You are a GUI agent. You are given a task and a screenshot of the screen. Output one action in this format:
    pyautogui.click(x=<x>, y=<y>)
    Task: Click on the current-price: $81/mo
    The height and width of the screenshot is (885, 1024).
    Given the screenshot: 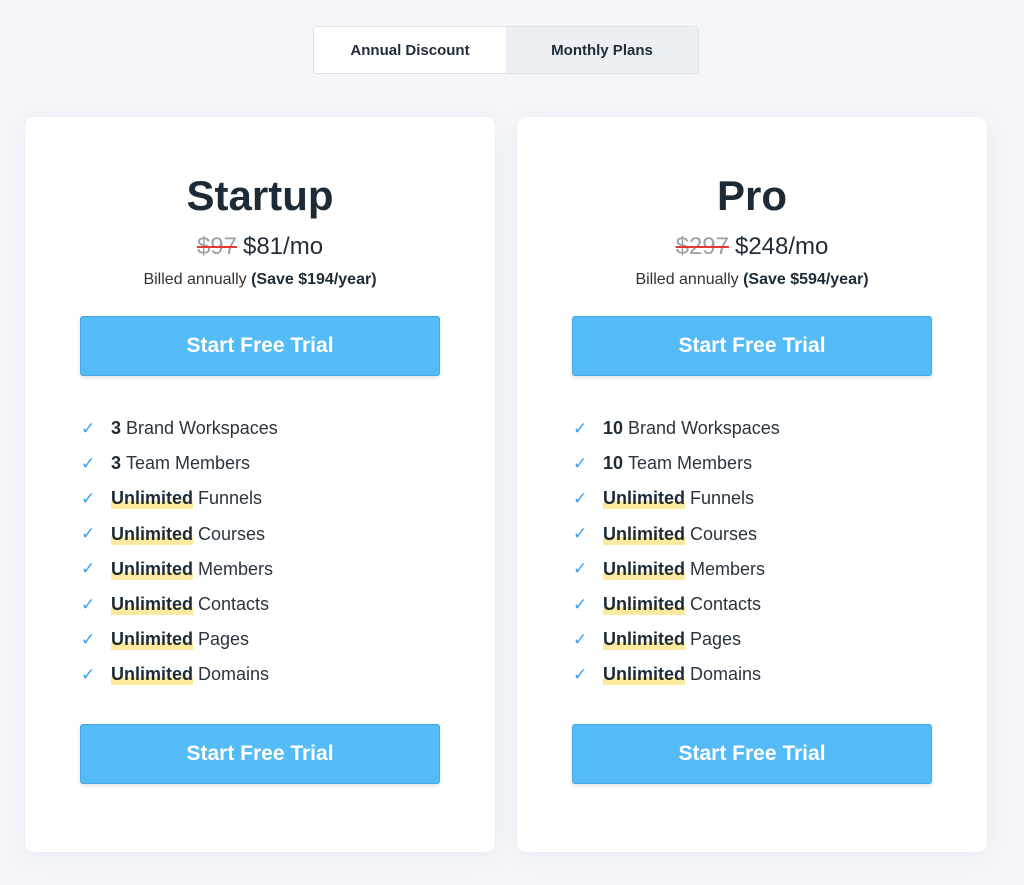 What is the action you would take?
    pyautogui.click(x=283, y=246)
    